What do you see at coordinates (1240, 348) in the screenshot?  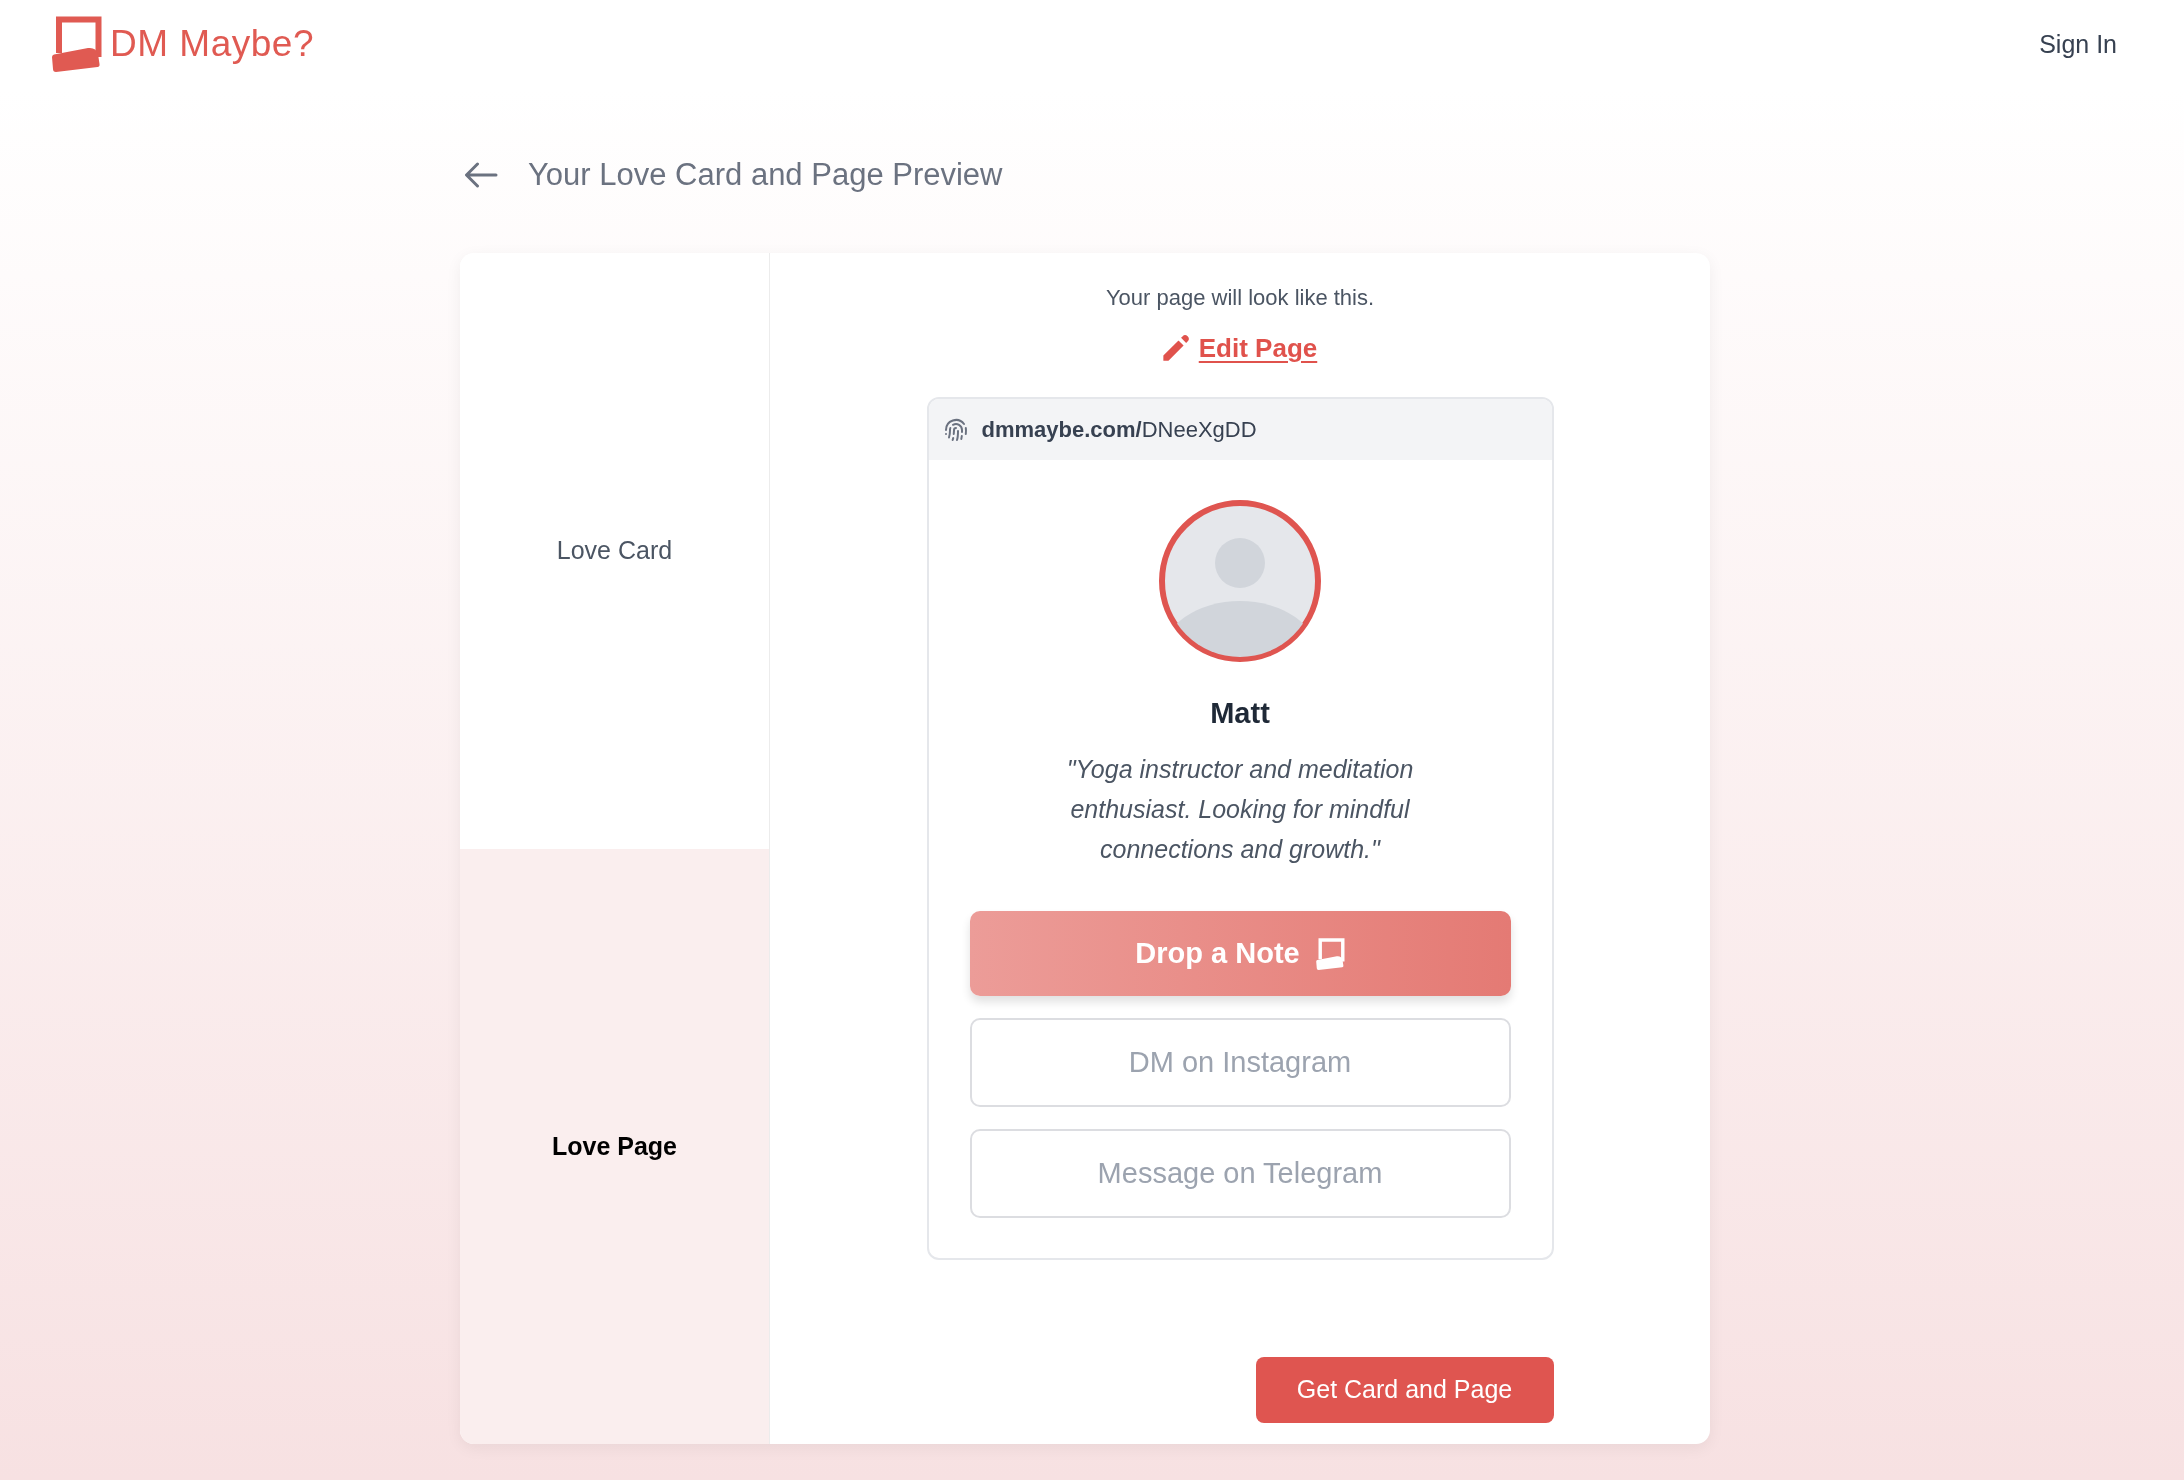 I see `edit-page-link: Edit Page` at bounding box center [1240, 348].